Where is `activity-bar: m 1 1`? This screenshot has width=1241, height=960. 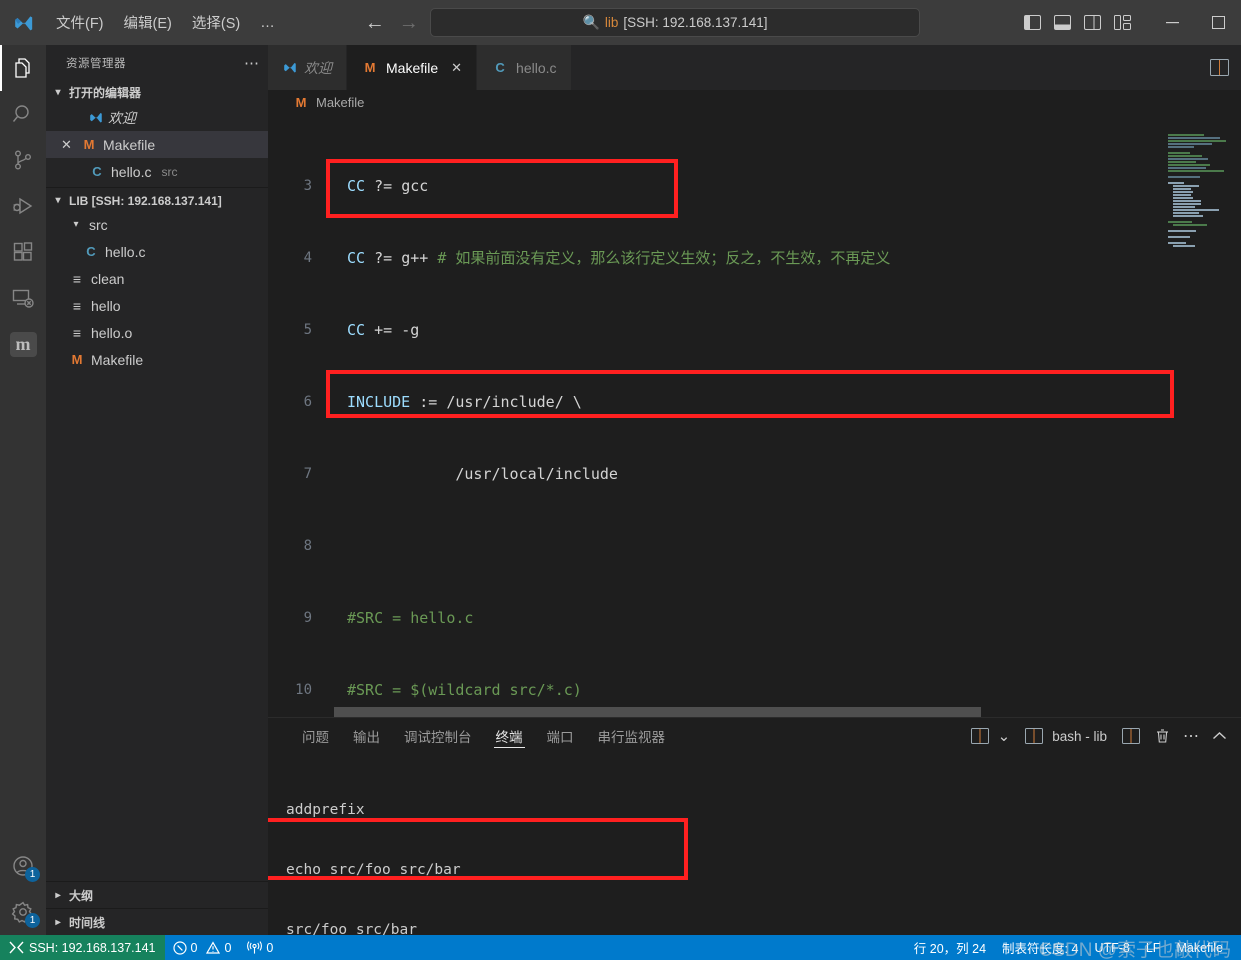 activity-bar: m 1 1 is located at coordinates (23, 490).